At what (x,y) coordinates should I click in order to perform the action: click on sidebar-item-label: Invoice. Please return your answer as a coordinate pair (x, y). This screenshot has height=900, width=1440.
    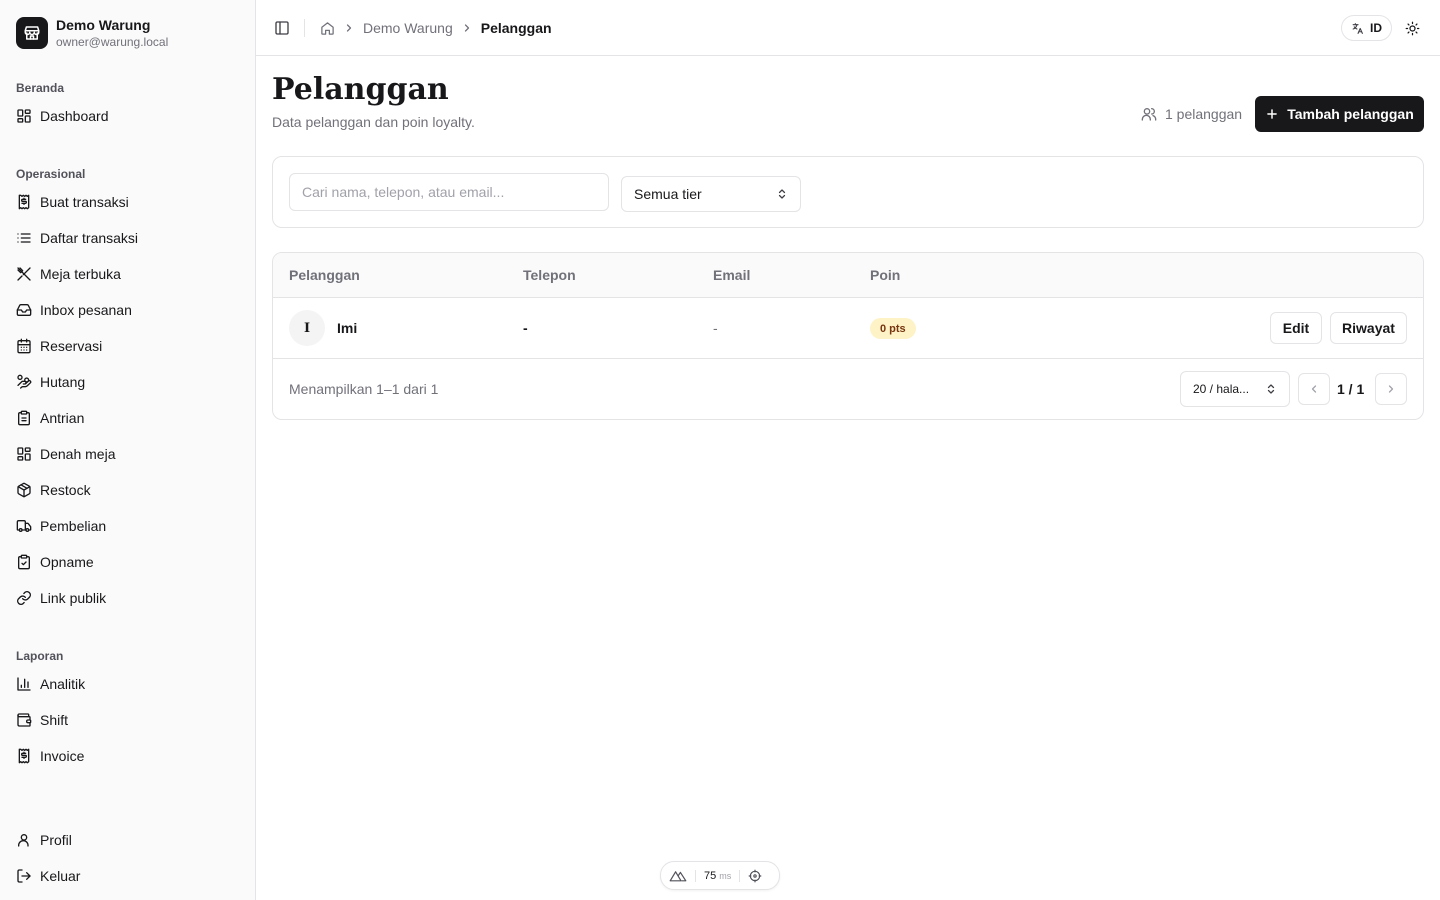
    Looking at the image, I should click on (62, 756).